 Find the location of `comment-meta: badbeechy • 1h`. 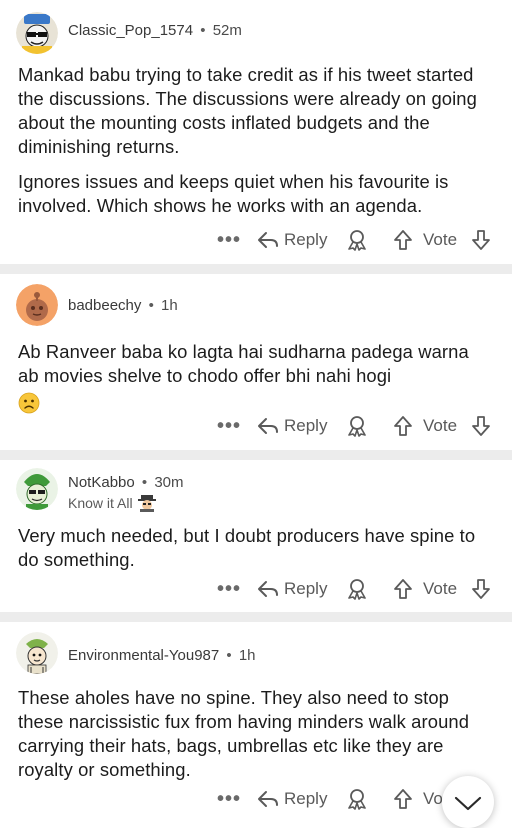

comment-meta: badbeechy • 1h is located at coordinates (123, 305).